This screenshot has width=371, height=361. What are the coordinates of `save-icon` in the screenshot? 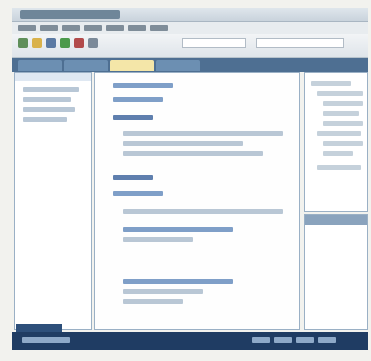 It's located at (23, 43).